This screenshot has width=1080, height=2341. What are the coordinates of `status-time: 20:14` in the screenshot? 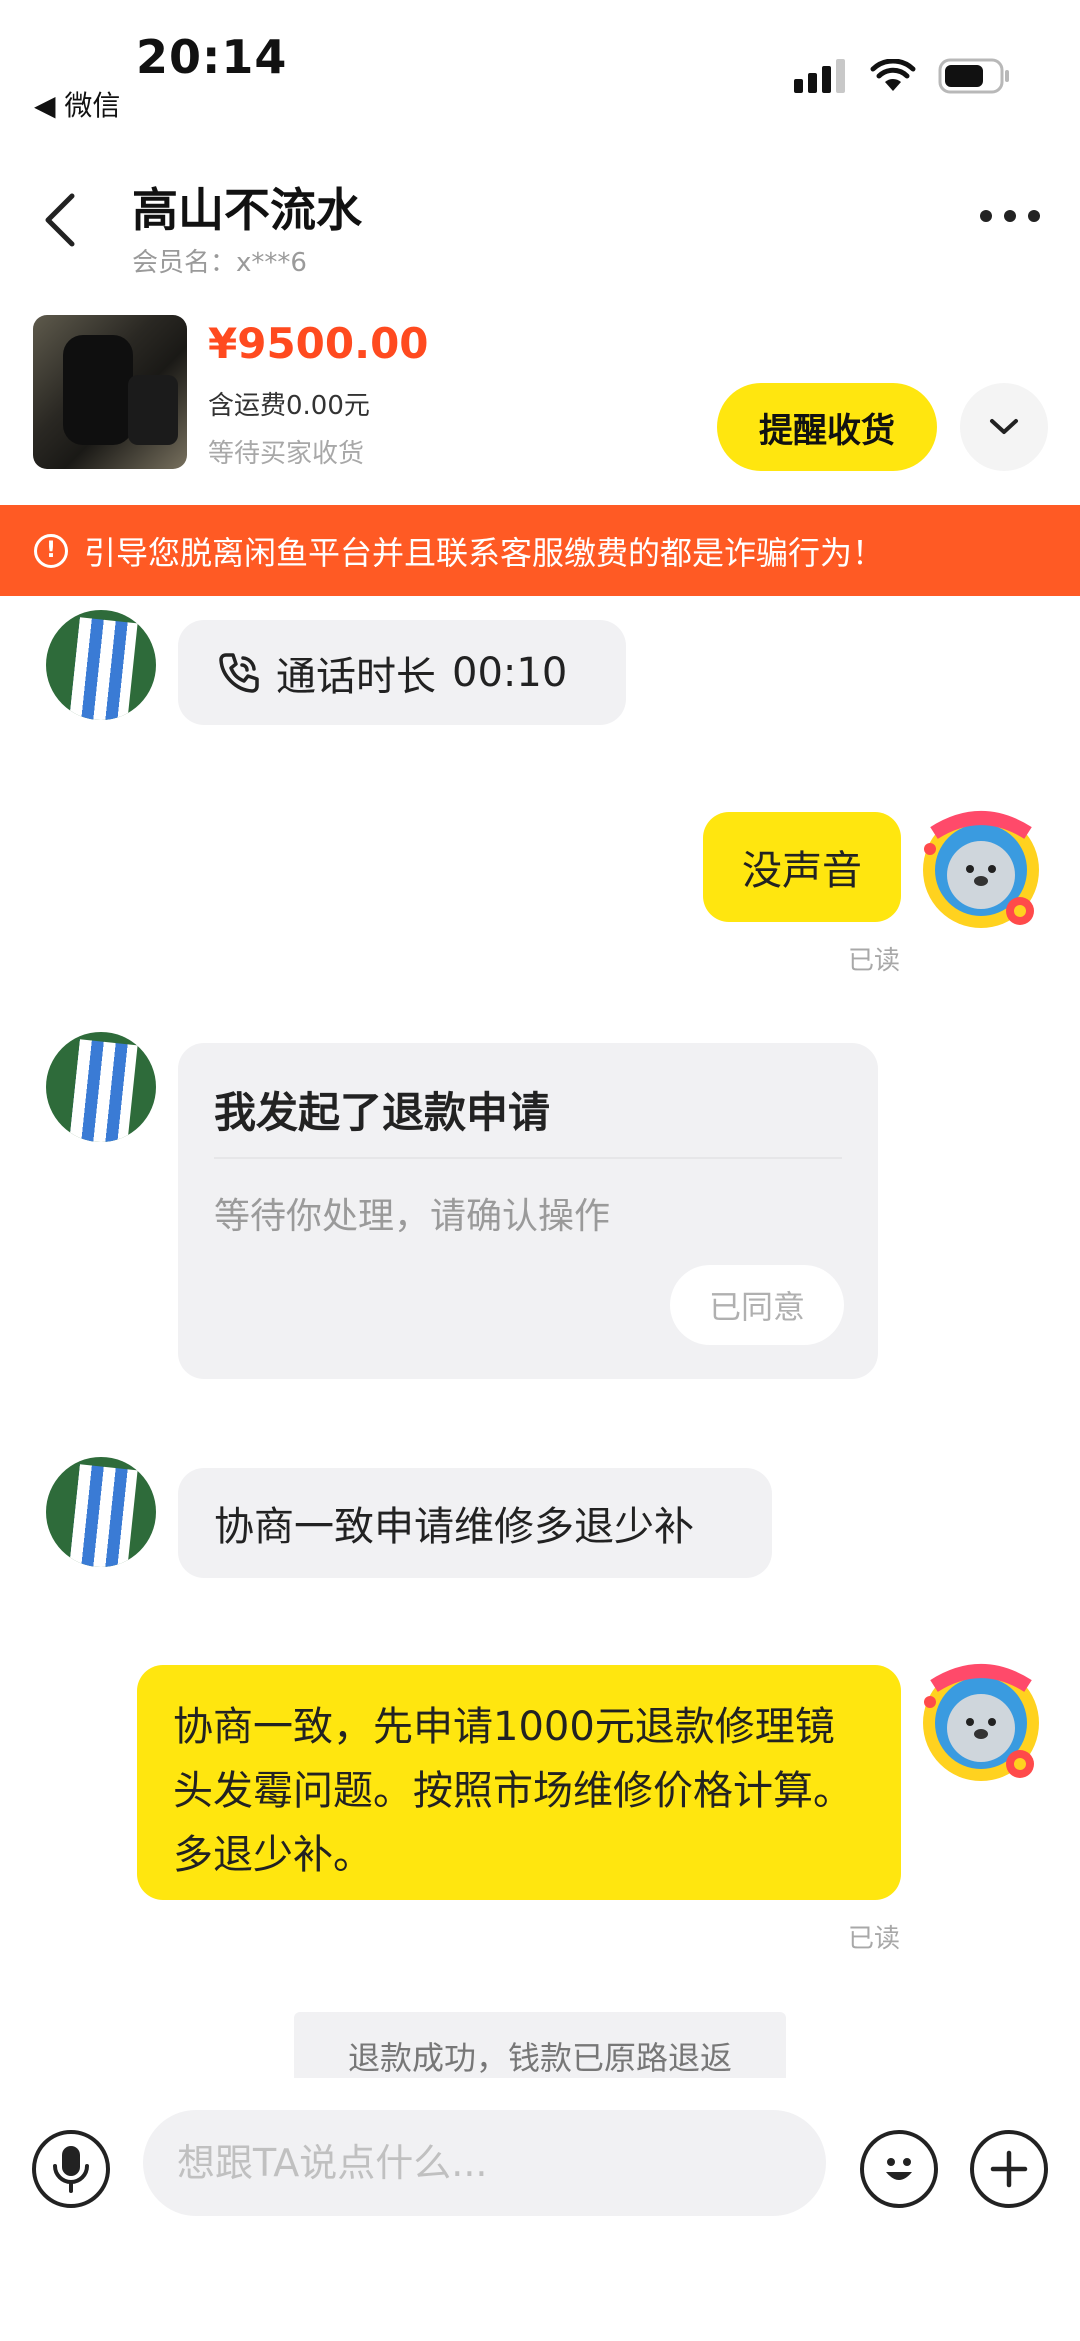 It's located at (212, 57).